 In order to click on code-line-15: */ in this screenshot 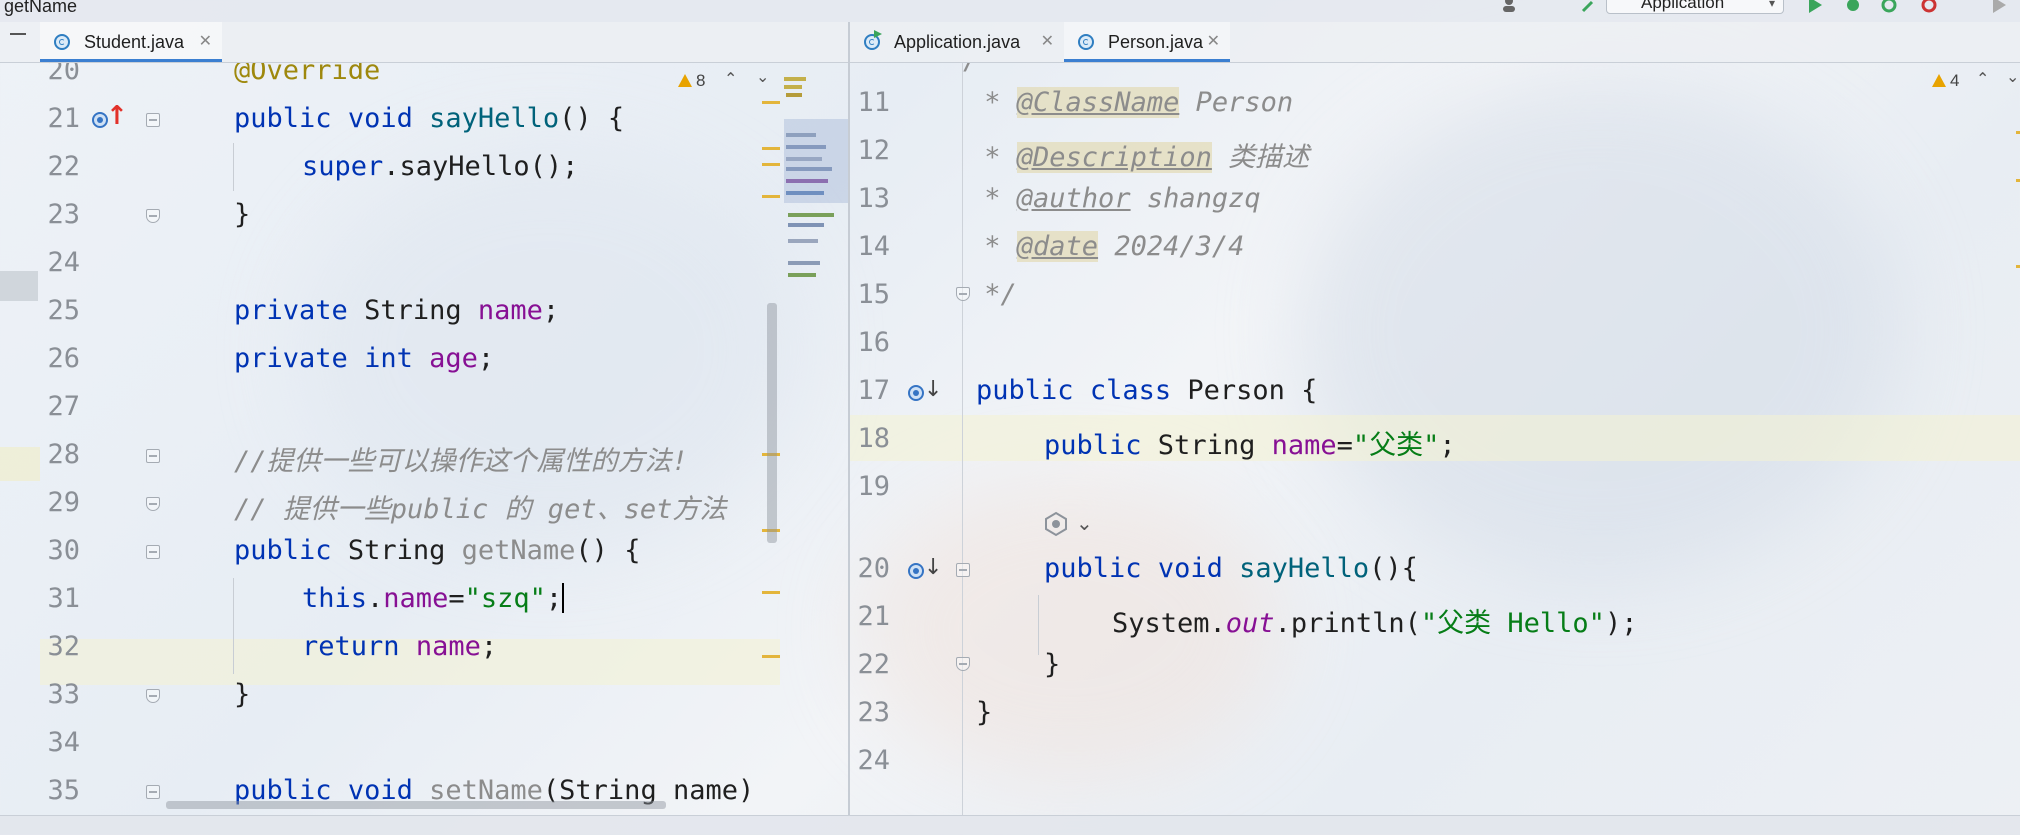, I will do `click(992, 294)`.